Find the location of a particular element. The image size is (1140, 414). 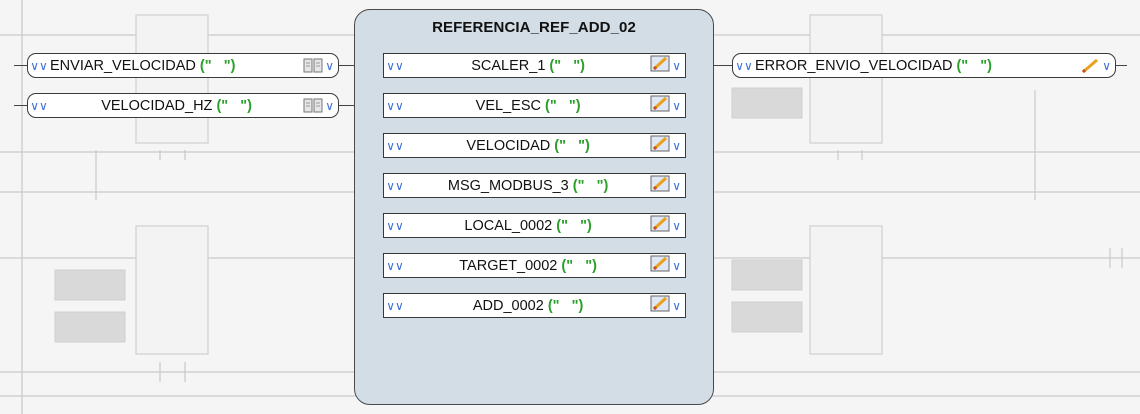

function-block-title: REFERENCIA_REF_ADD_02 is located at coordinates (534, 27).